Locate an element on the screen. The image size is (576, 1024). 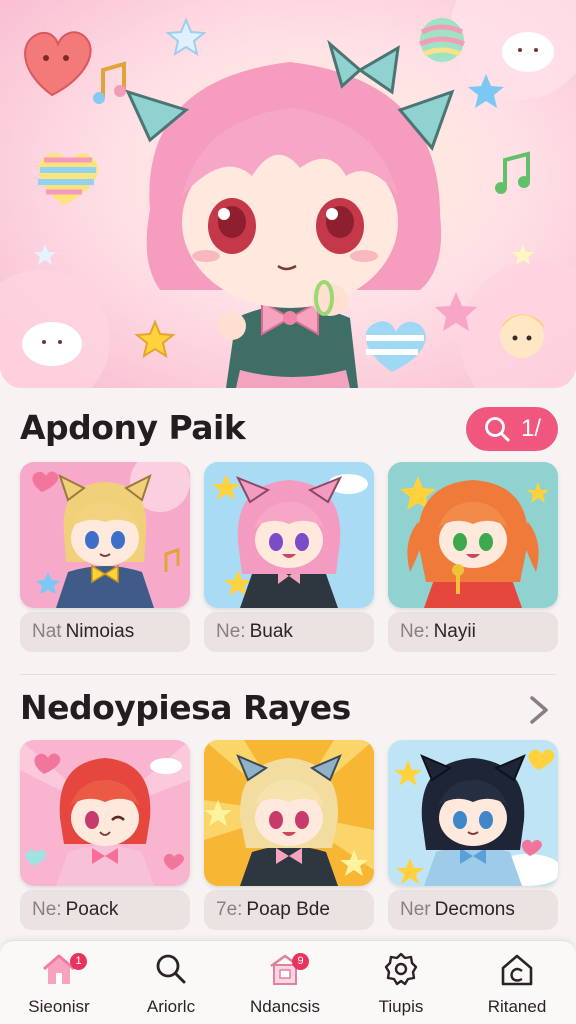
character-card: 7e: Poap Bde is located at coordinates (289, 835).